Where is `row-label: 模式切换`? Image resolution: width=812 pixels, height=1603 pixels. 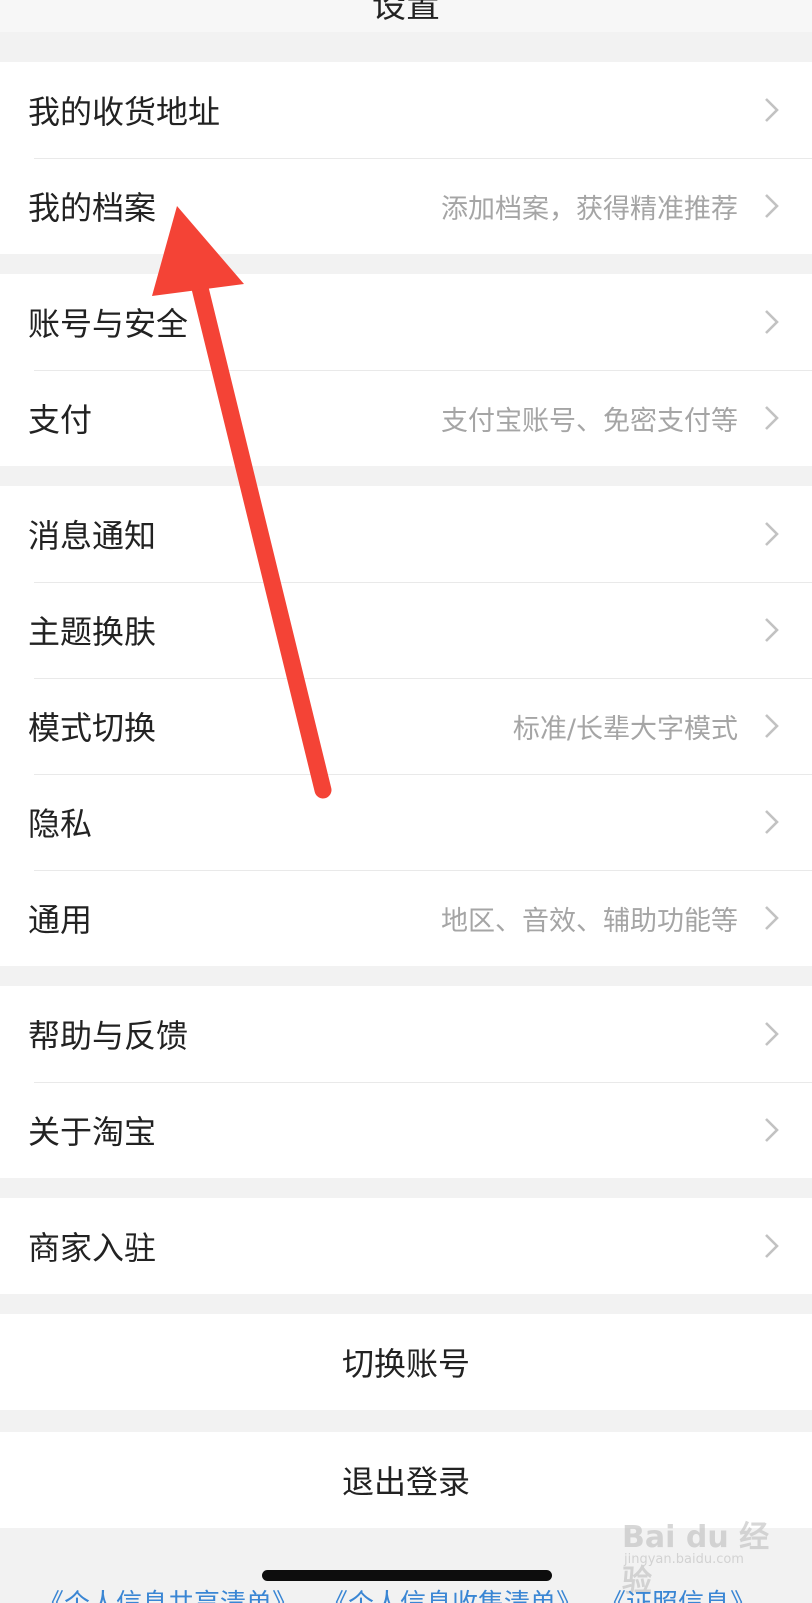 row-label: 模式切换 is located at coordinates (92, 728).